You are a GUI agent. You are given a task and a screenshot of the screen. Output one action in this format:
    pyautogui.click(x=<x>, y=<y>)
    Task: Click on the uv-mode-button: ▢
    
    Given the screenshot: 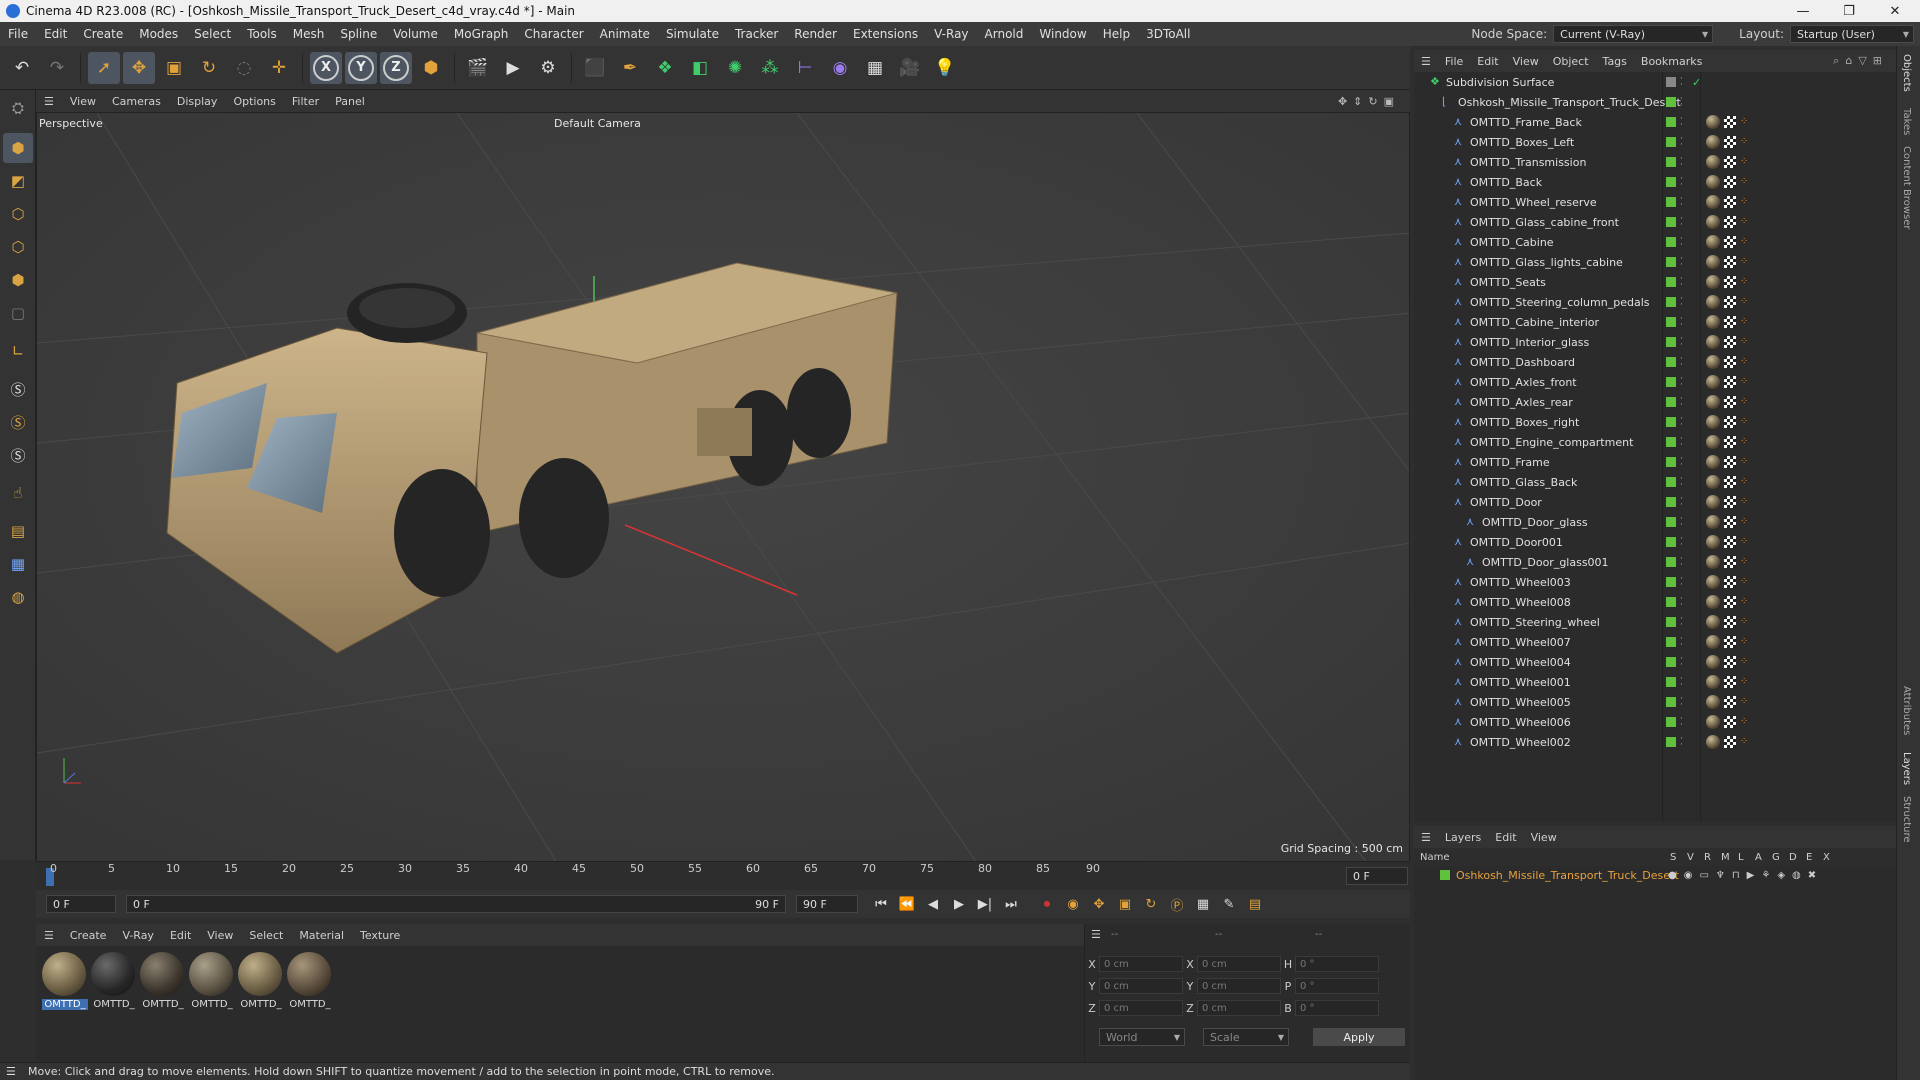 What is the action you would take?
    pyautogui.click(x=18, y=313)
    